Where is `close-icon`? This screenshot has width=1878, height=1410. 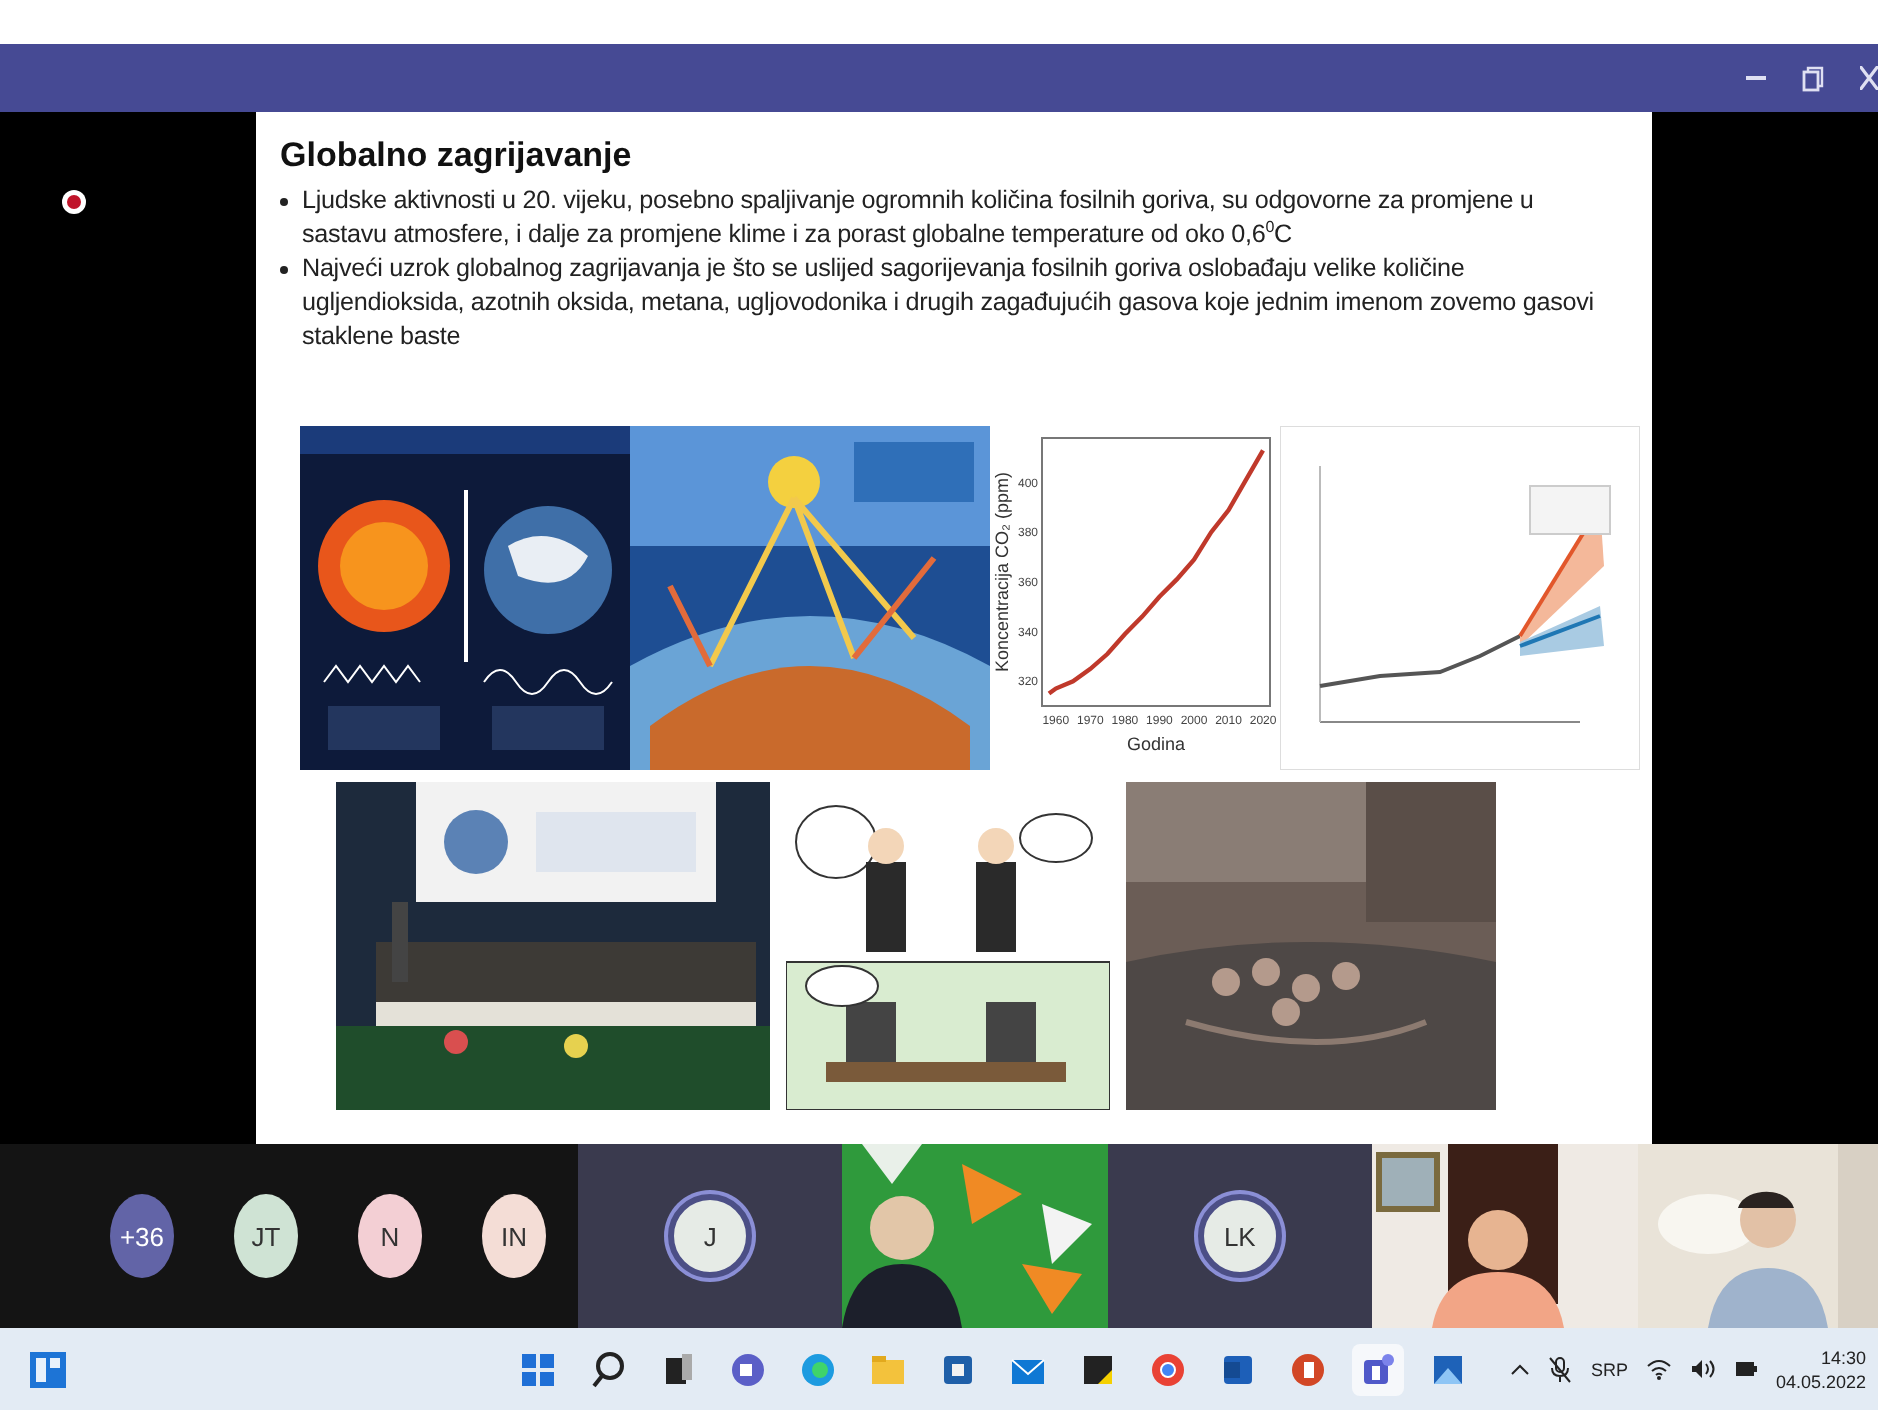
close-icon is located at coordinates (1869, 78).